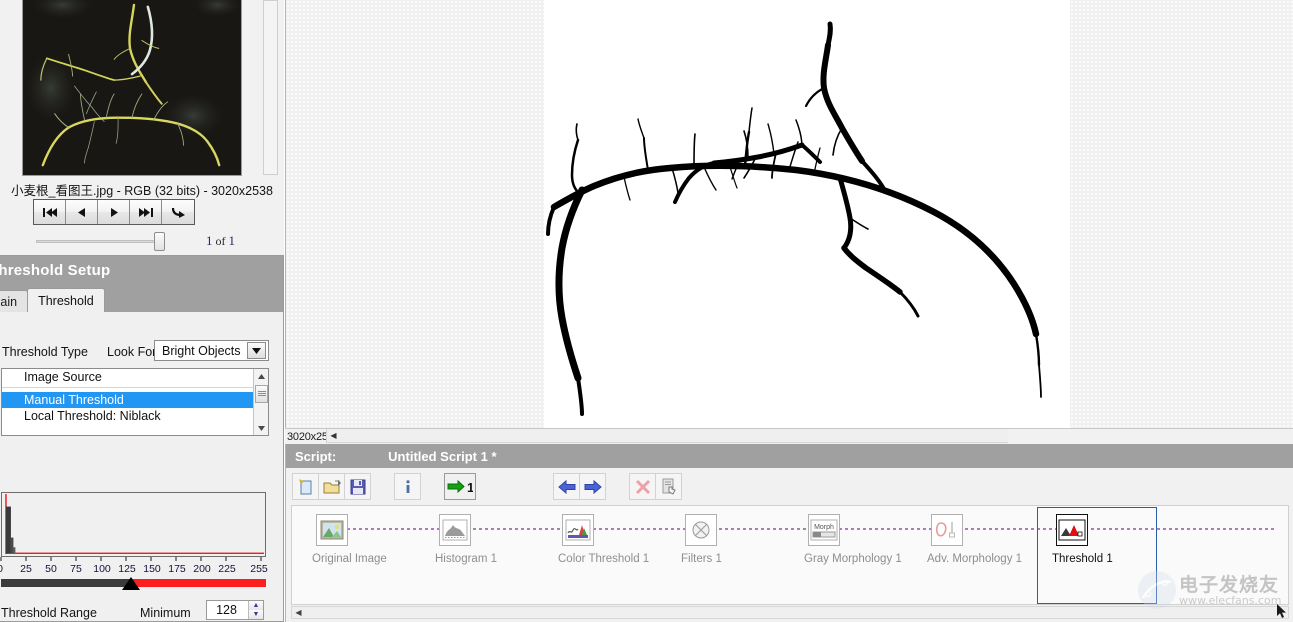 This screenshot has height=622, width=1293. What do you see at coordinates (165, 613) in the screenshot?
I see `minimum-label: Minimum` at bounding box center [165, 613].